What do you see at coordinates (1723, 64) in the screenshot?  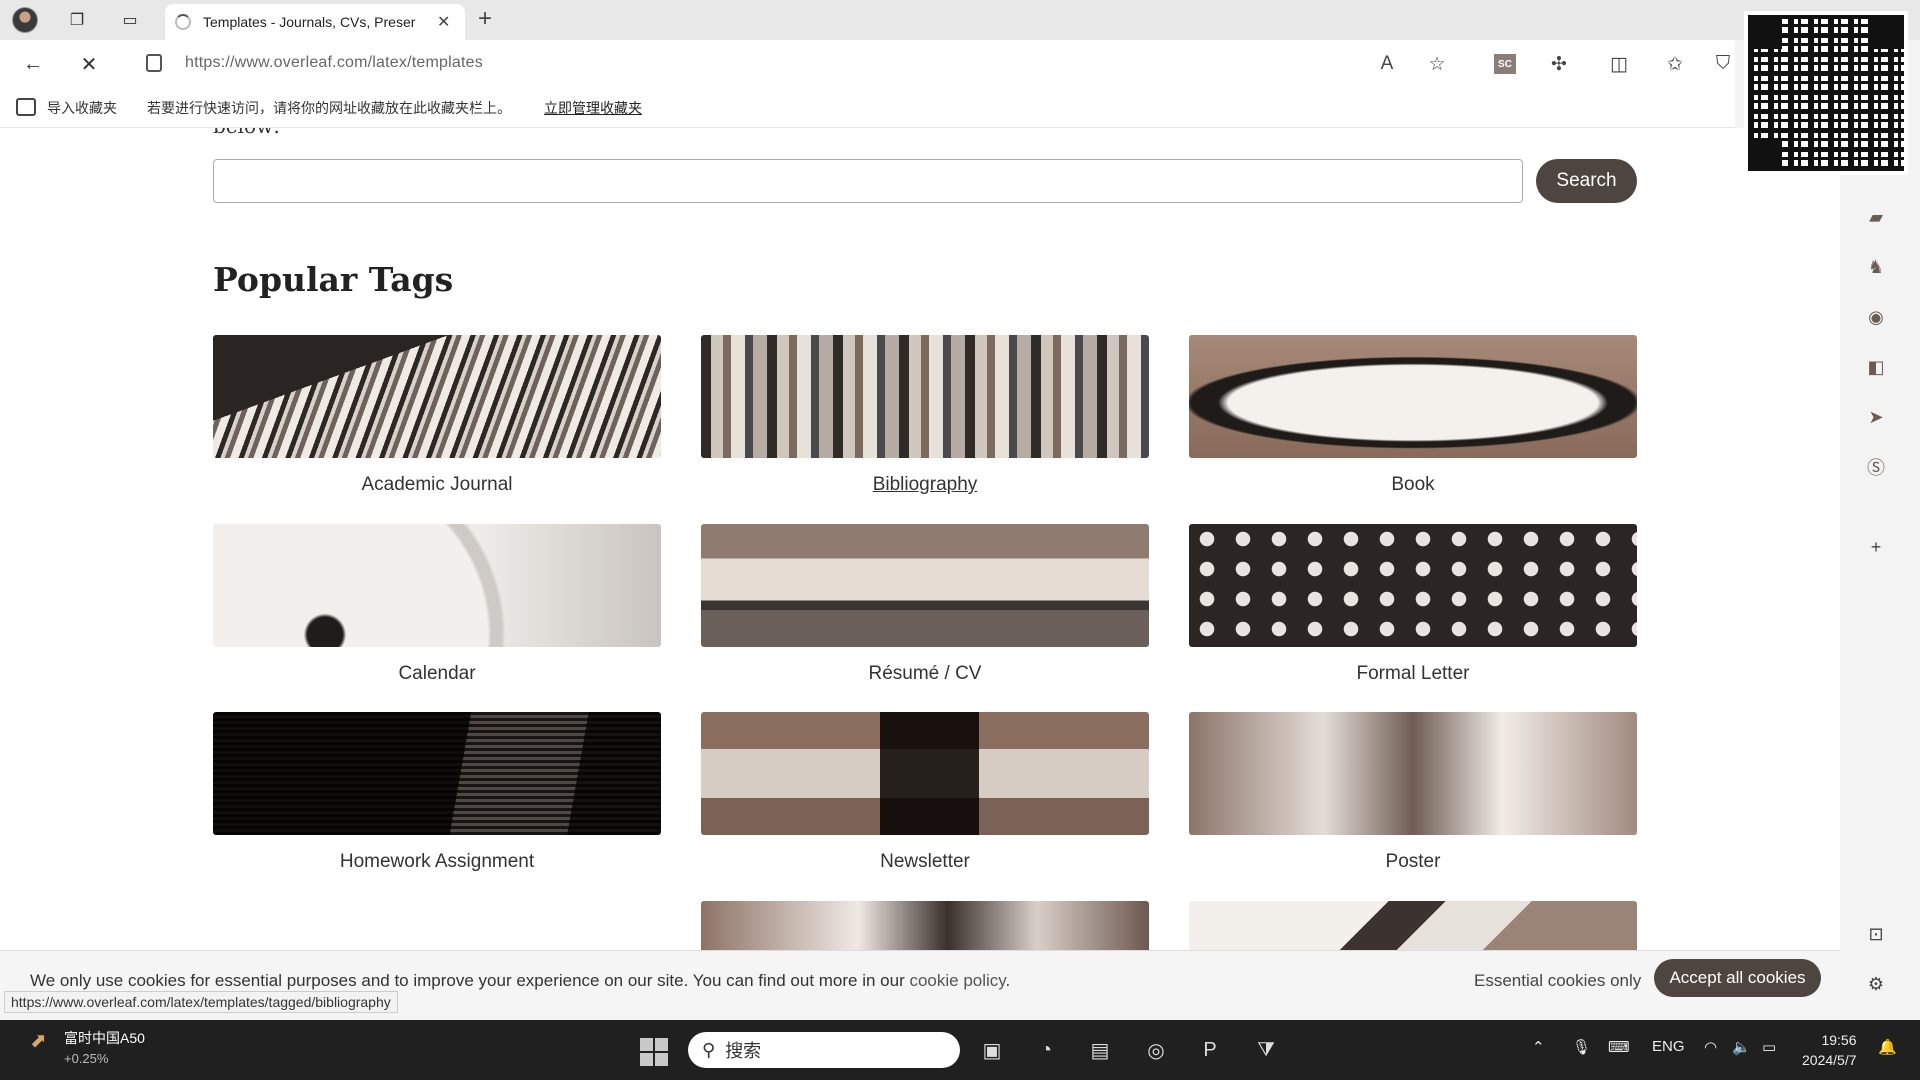 I see `browser-essentials-icon: ⛉` at bounding box center [1723, 64].